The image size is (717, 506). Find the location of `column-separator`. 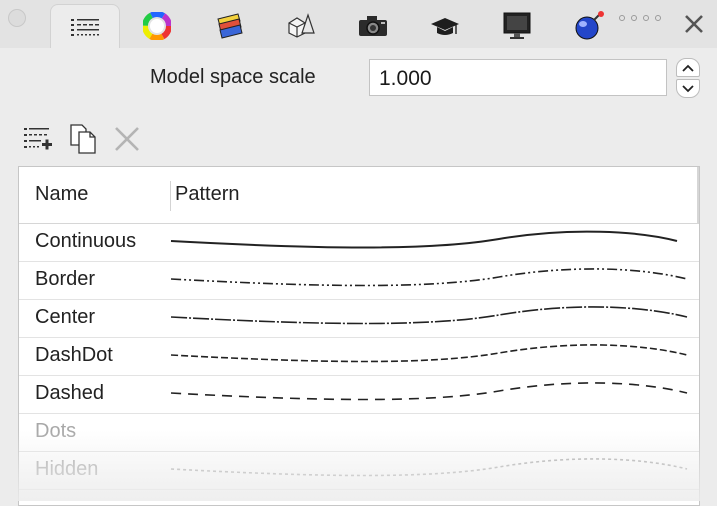

column-separator is located at coordinates (170, 196).